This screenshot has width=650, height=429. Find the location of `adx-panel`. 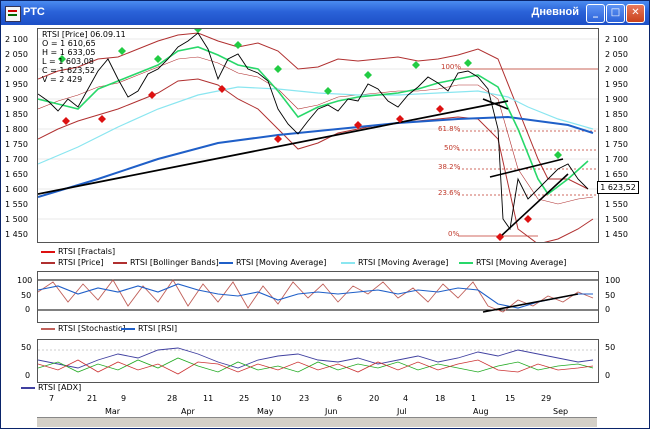

adx-panel is located at coordinates (318, 361).